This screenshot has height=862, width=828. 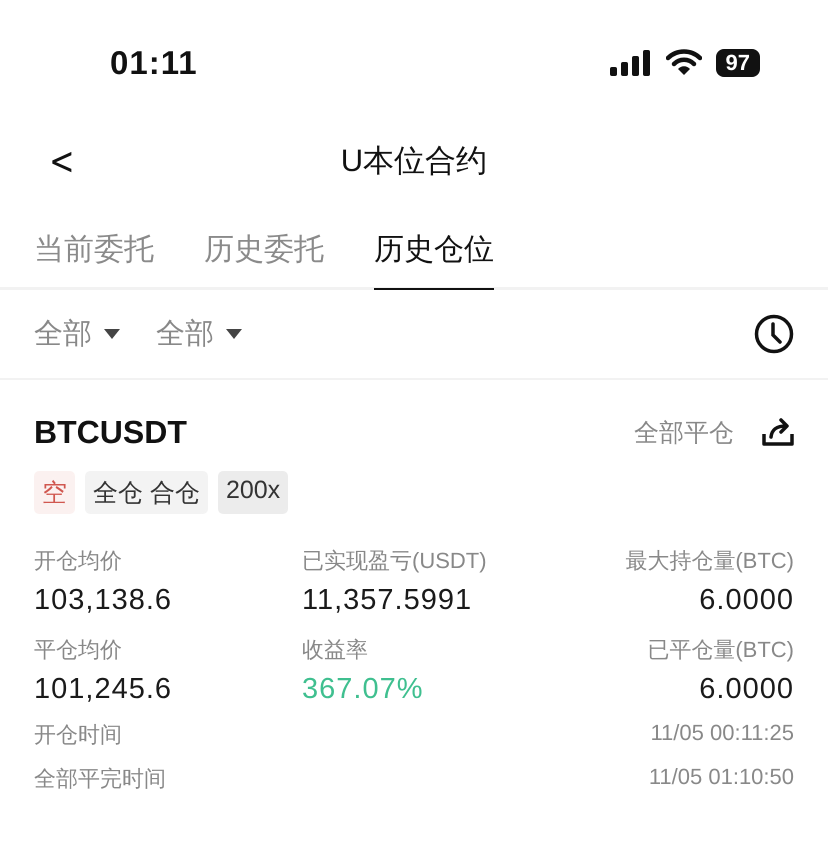 I want to click on stat-value: 11,357.5991, so click(x=387, y=600).